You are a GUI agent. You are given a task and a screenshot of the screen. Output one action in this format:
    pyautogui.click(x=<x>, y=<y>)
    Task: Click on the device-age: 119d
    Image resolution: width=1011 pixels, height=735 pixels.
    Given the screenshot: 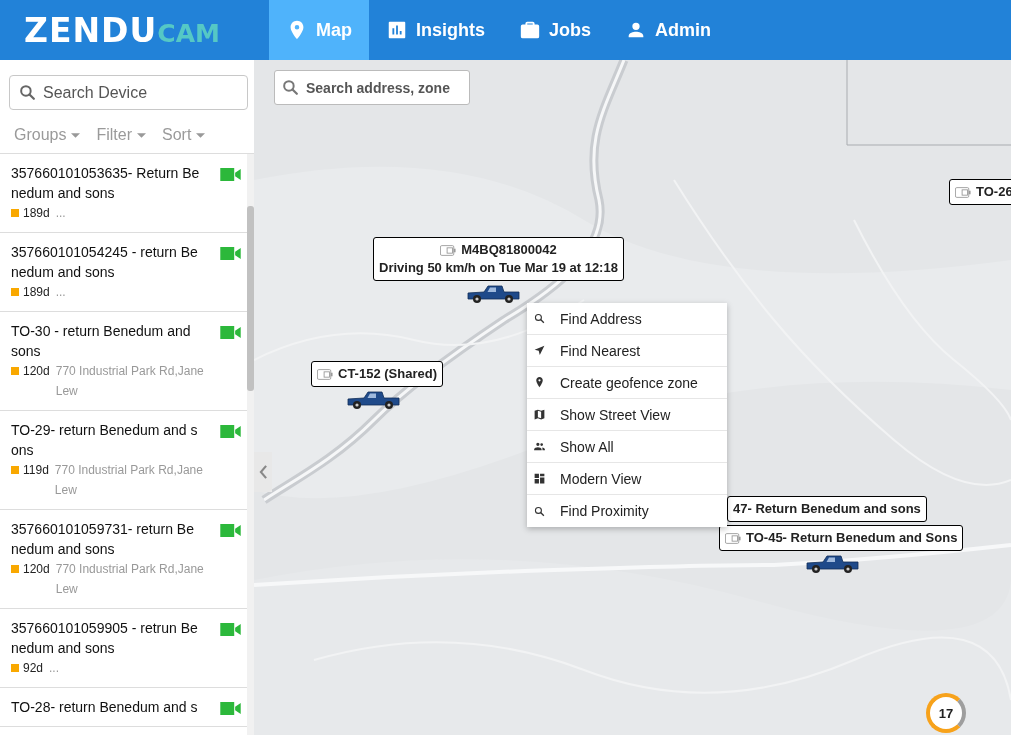 What is the action you would take?
    pyautogui.click(x=36, y=470)
    